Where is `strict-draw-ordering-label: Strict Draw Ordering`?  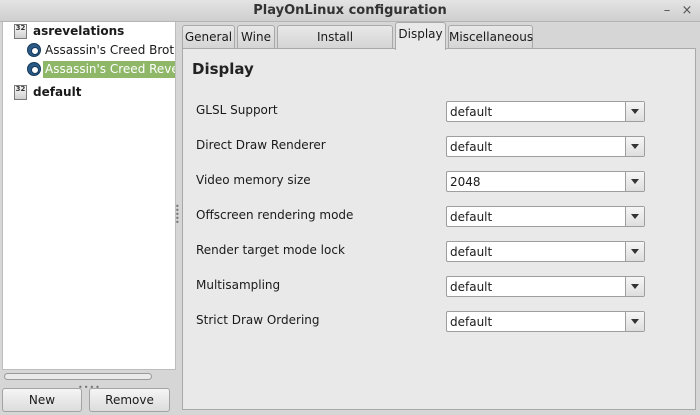 strict-draw-ordering-label: Strict Draw Ordering is located at coordinates (258, 320).